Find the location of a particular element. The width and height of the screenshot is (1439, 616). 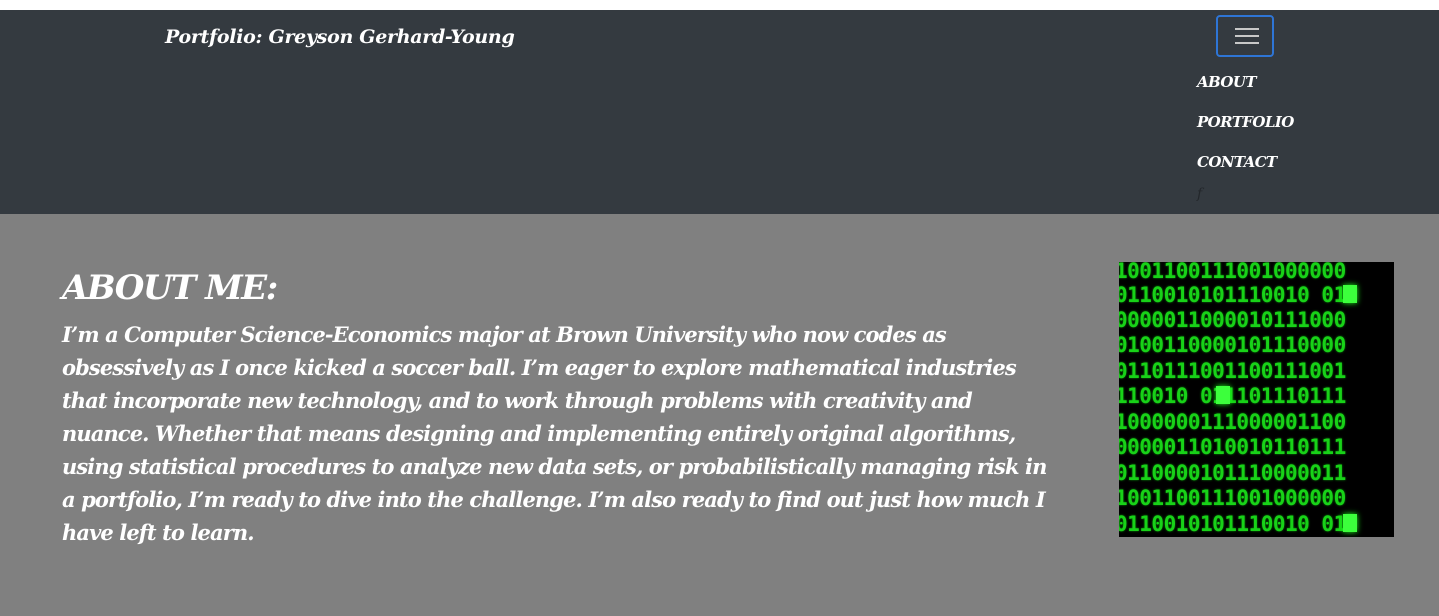

nav-menu: ABOUT PORTFOLIO CONTACT is located at coordinates (1245, 130).